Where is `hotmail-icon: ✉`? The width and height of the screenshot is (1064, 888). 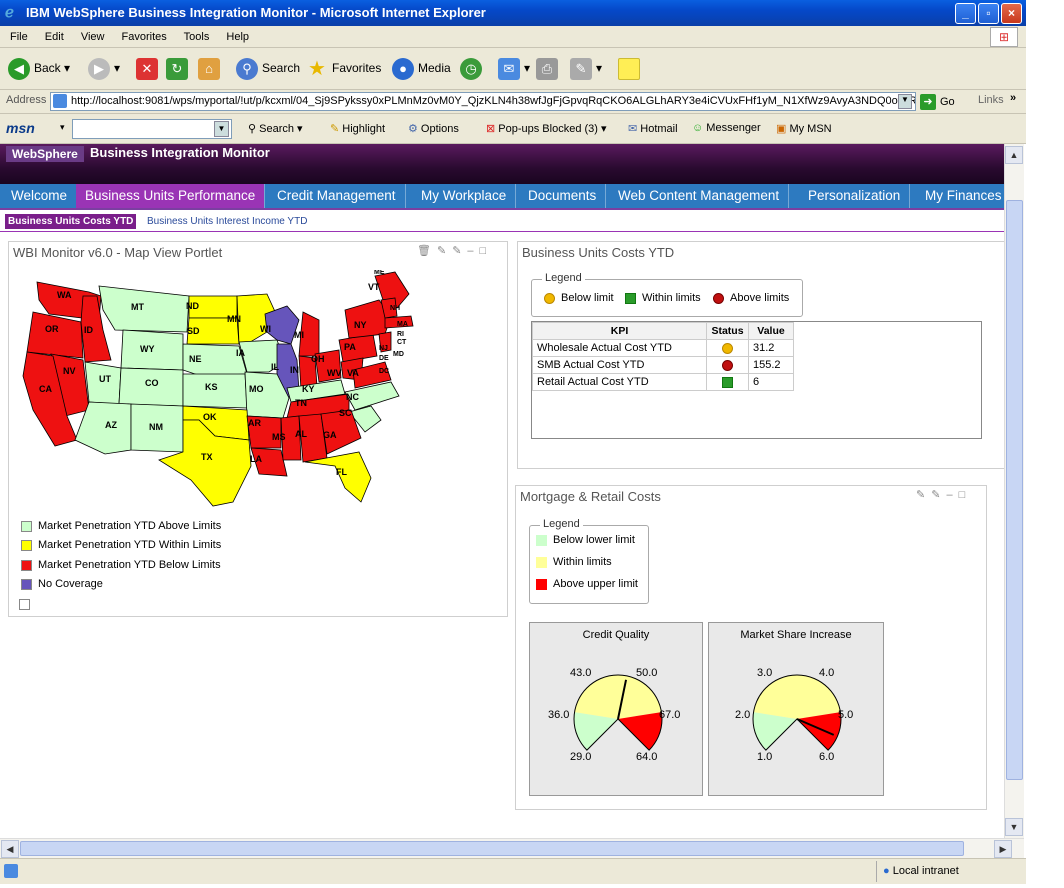
hotmail-icon: ✉ is located at coordinates (634, 129).